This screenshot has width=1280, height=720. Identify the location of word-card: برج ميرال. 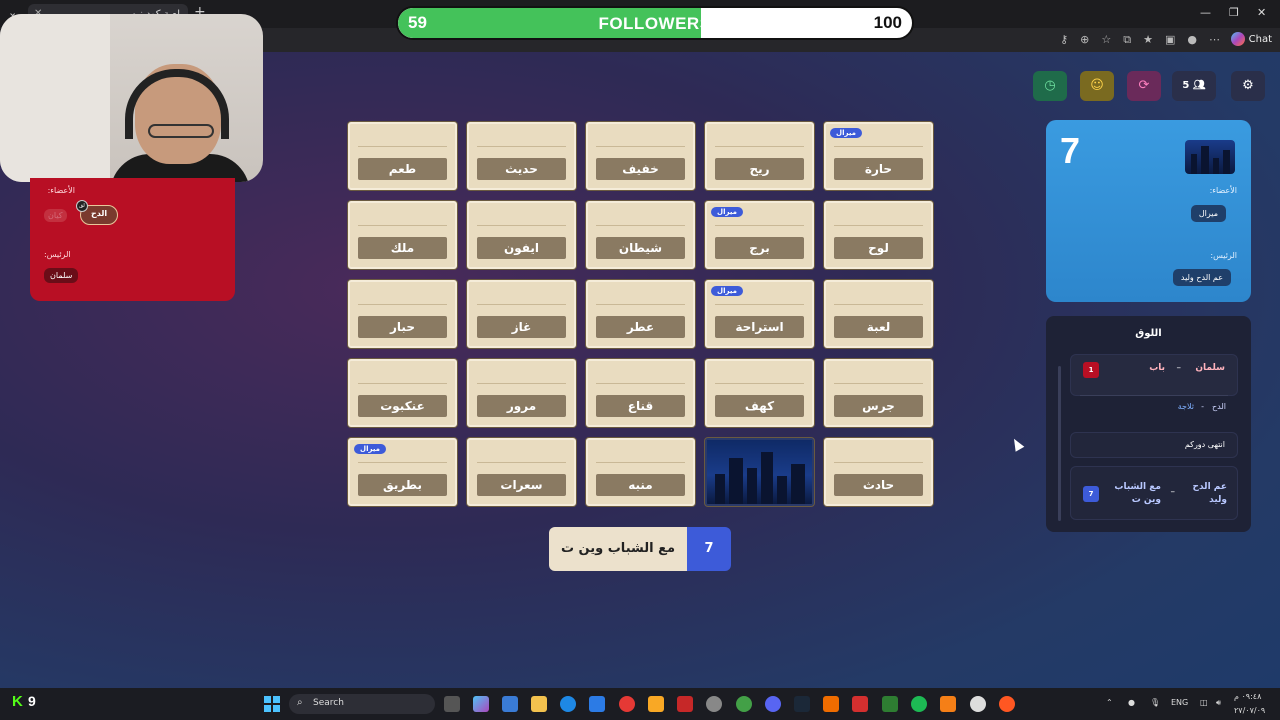
(759, 235).